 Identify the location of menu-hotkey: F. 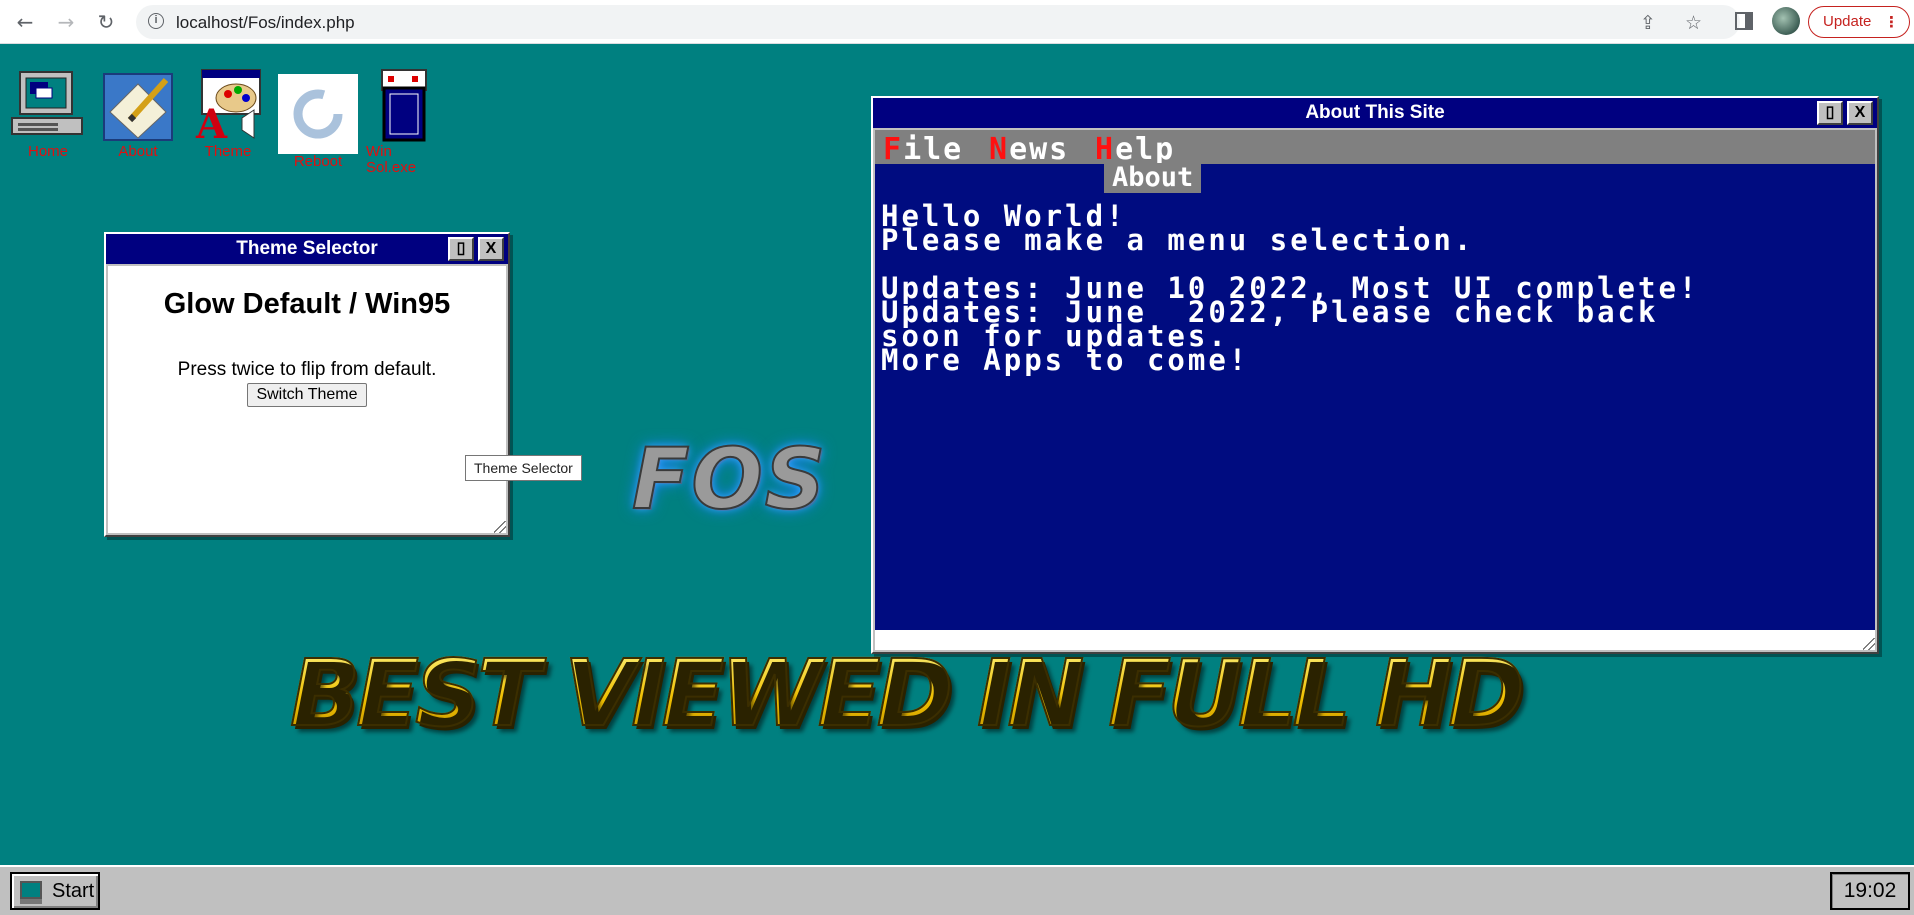
(893, 149).